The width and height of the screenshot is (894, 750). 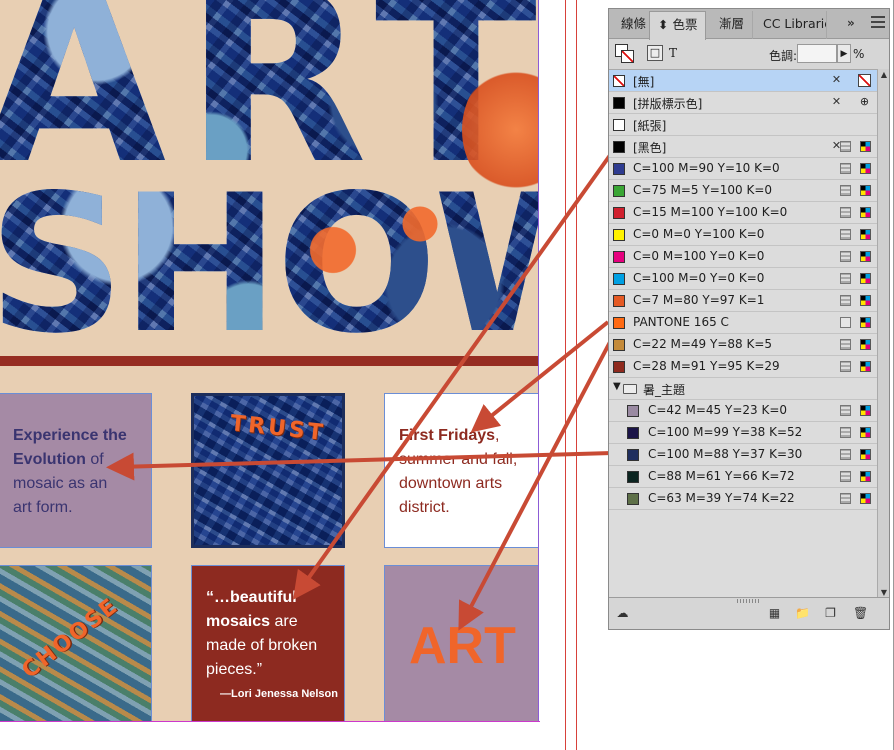 What do you see at coordinates (743, 455) in the screenshot?
I see `group-swatch-row: C=100 M=88 Y=37 K=30` at bounding box center [743, 455].